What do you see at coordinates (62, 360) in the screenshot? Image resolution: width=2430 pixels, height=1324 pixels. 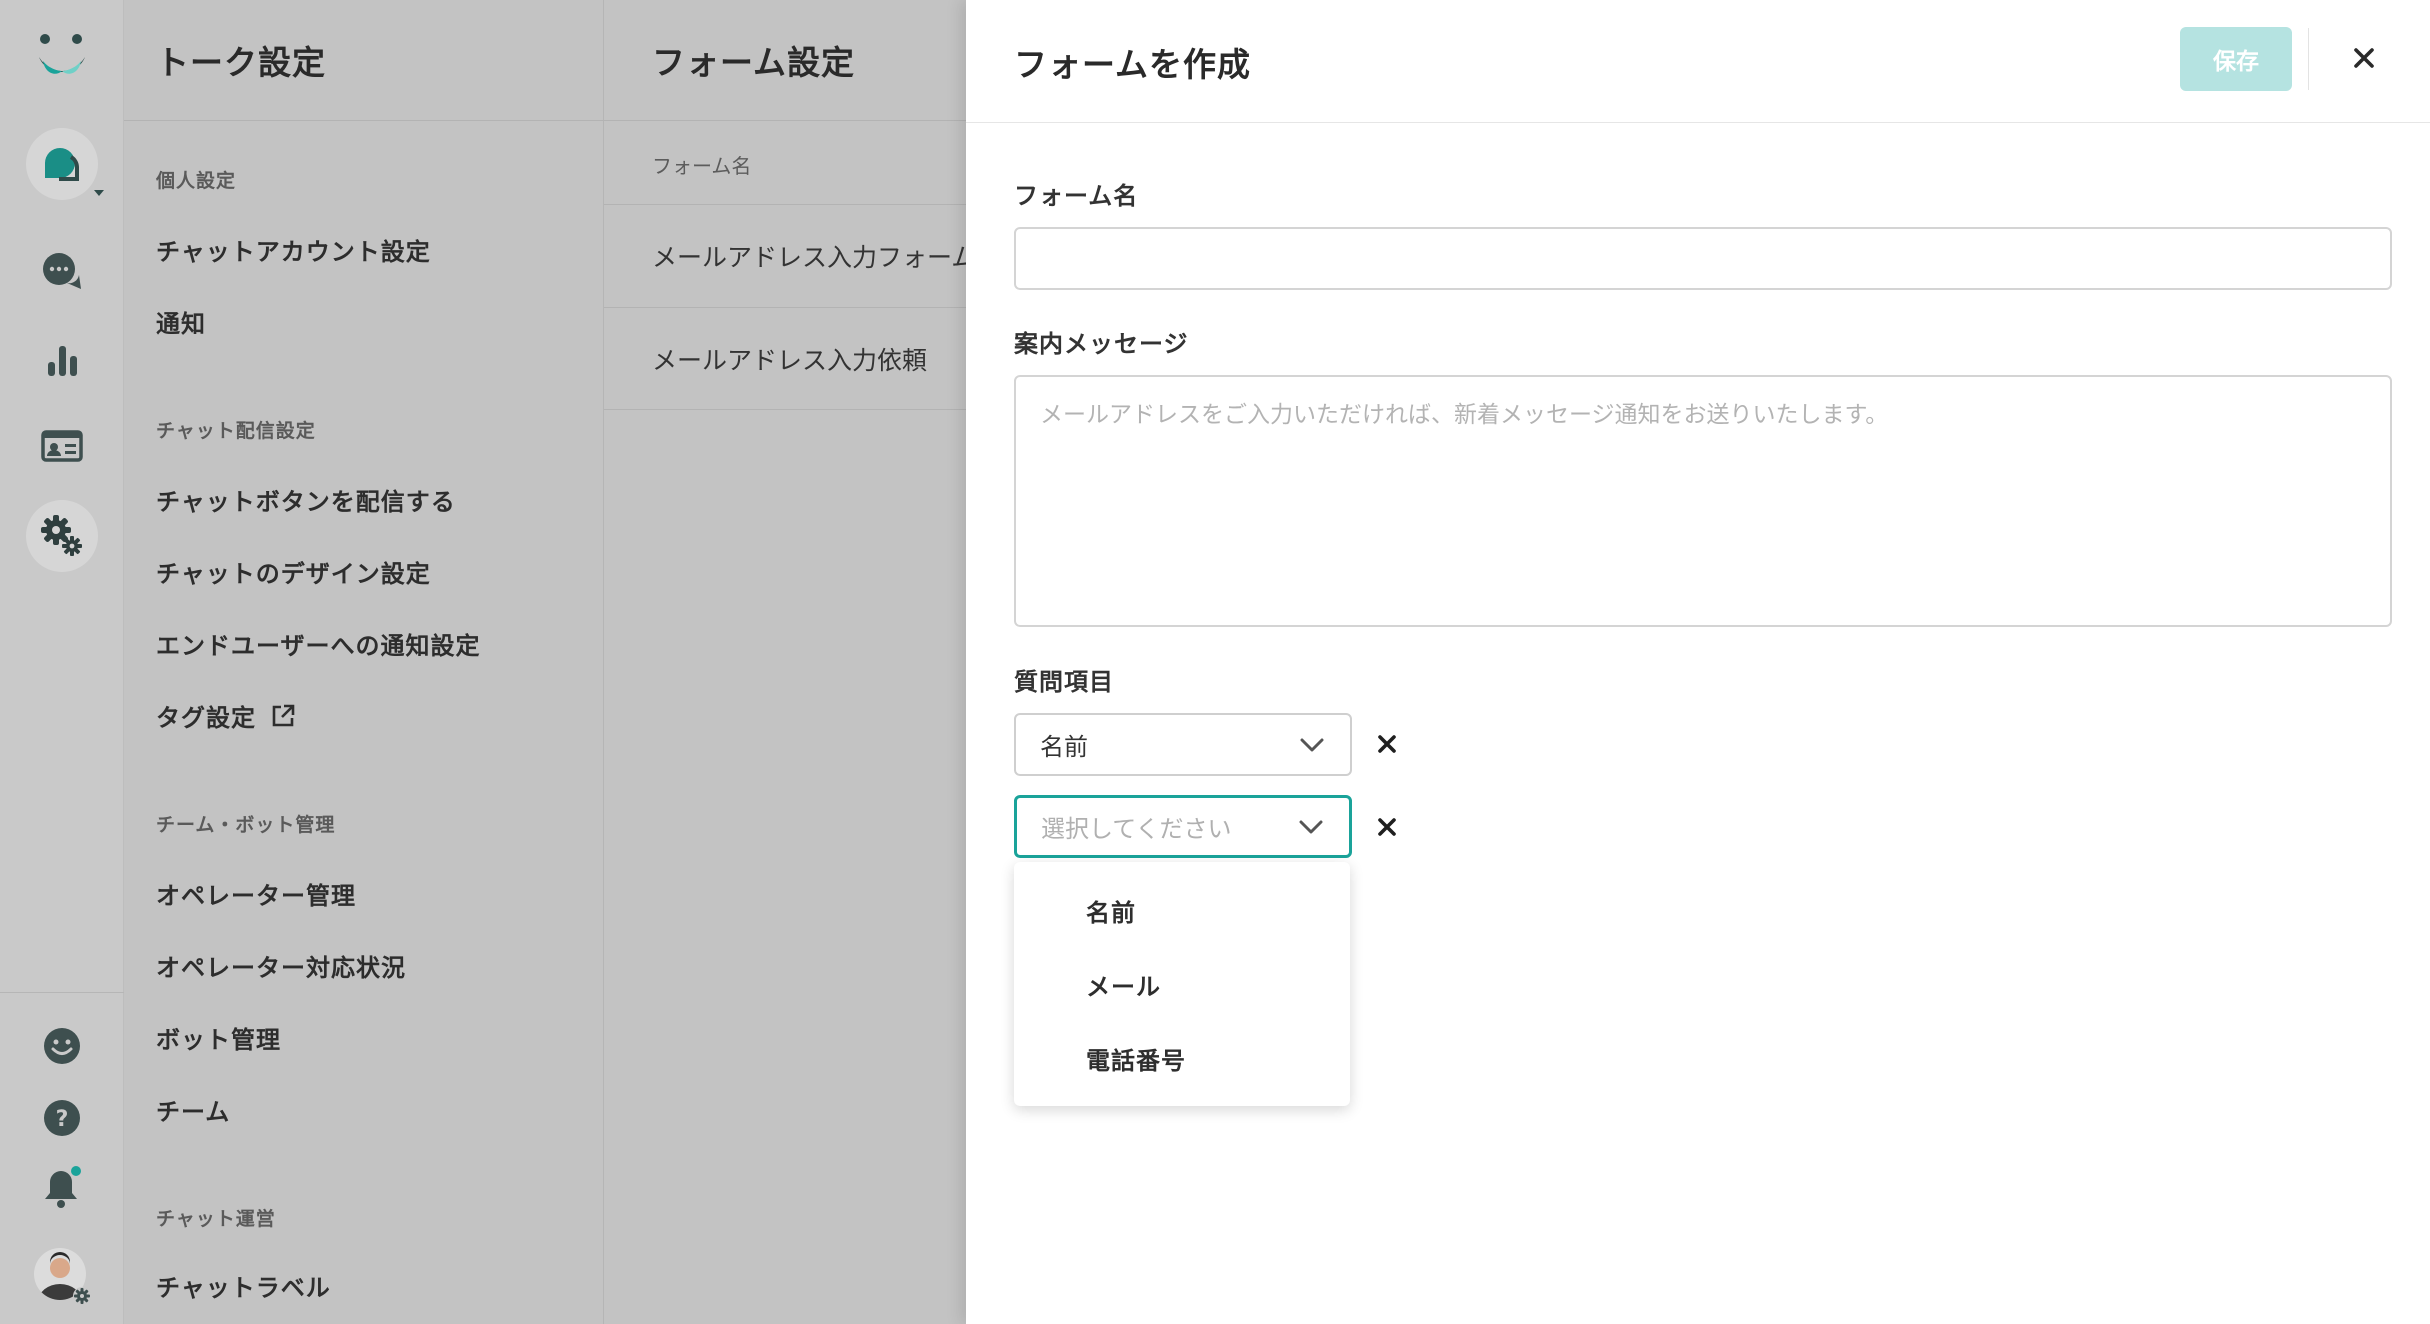 I see `analytics-icon` at bounding box center [62, 360].